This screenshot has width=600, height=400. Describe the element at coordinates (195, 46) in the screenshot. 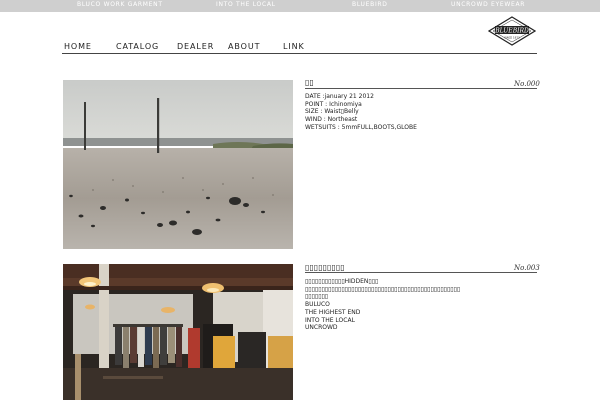

I see `nav-dealer: DEALER` at that location.